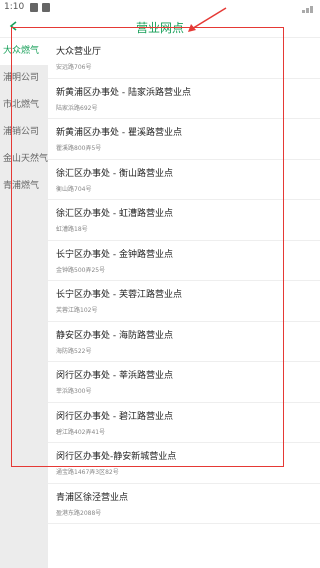 This screenshot has height=568, width=320. What do you see at coordinates (116, 457) in the screenshot?
I see `branch-name: 闵行区办事处-静安新城营业点` at bounding box center [116, 457].